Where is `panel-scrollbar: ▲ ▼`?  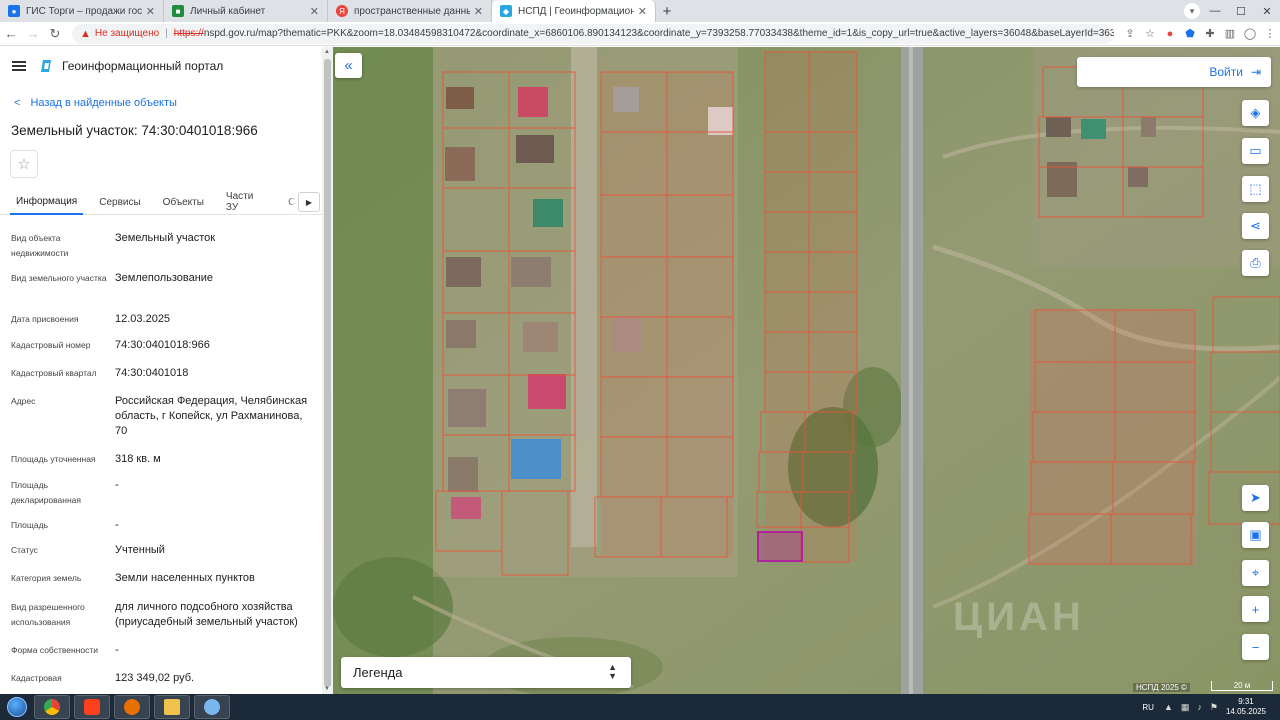
panel-scrollbar: ▲ ▼ is located at coordinates (327, 370).